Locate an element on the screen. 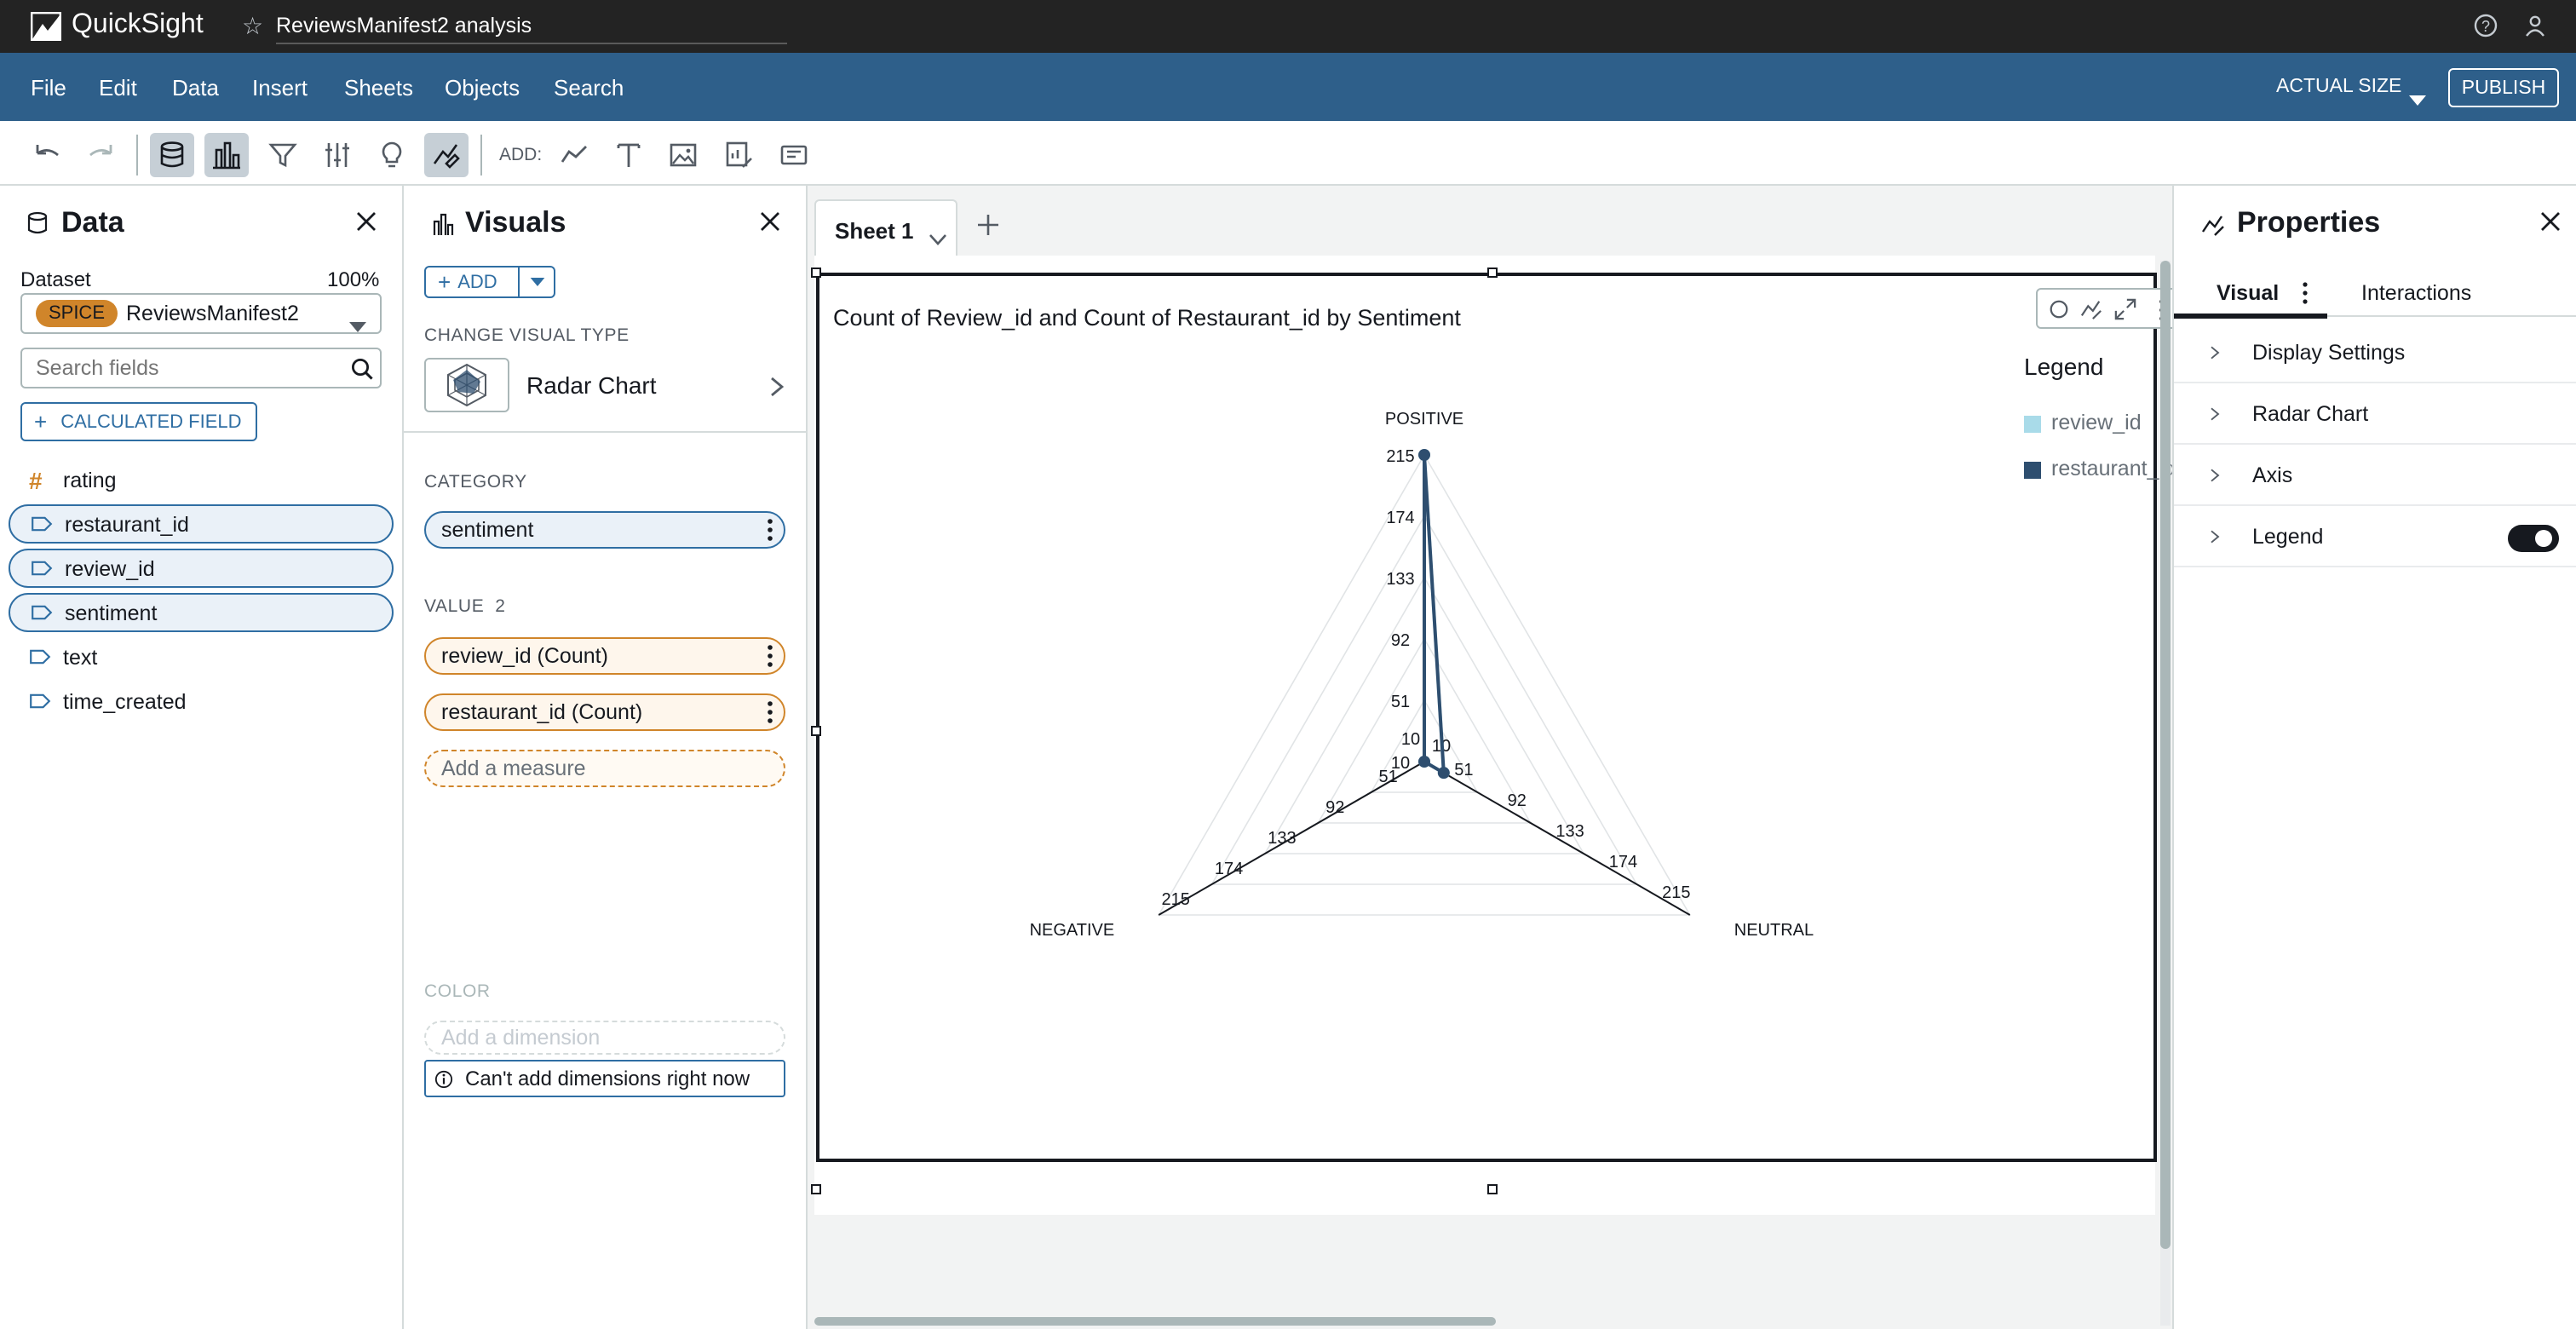 This screenshot has height=1329, width=2576. add-visual-button: + ADD is located at coordinates (472, 282).